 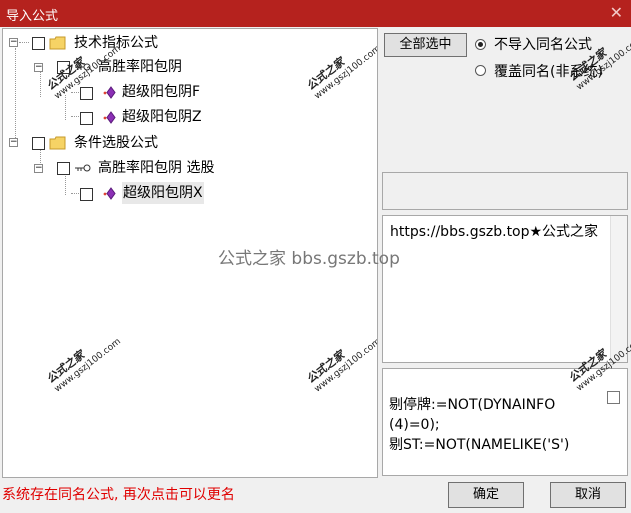 I want to click on tree-label-leaf1: 超级阳包阴F, so click(x=161, y=92).